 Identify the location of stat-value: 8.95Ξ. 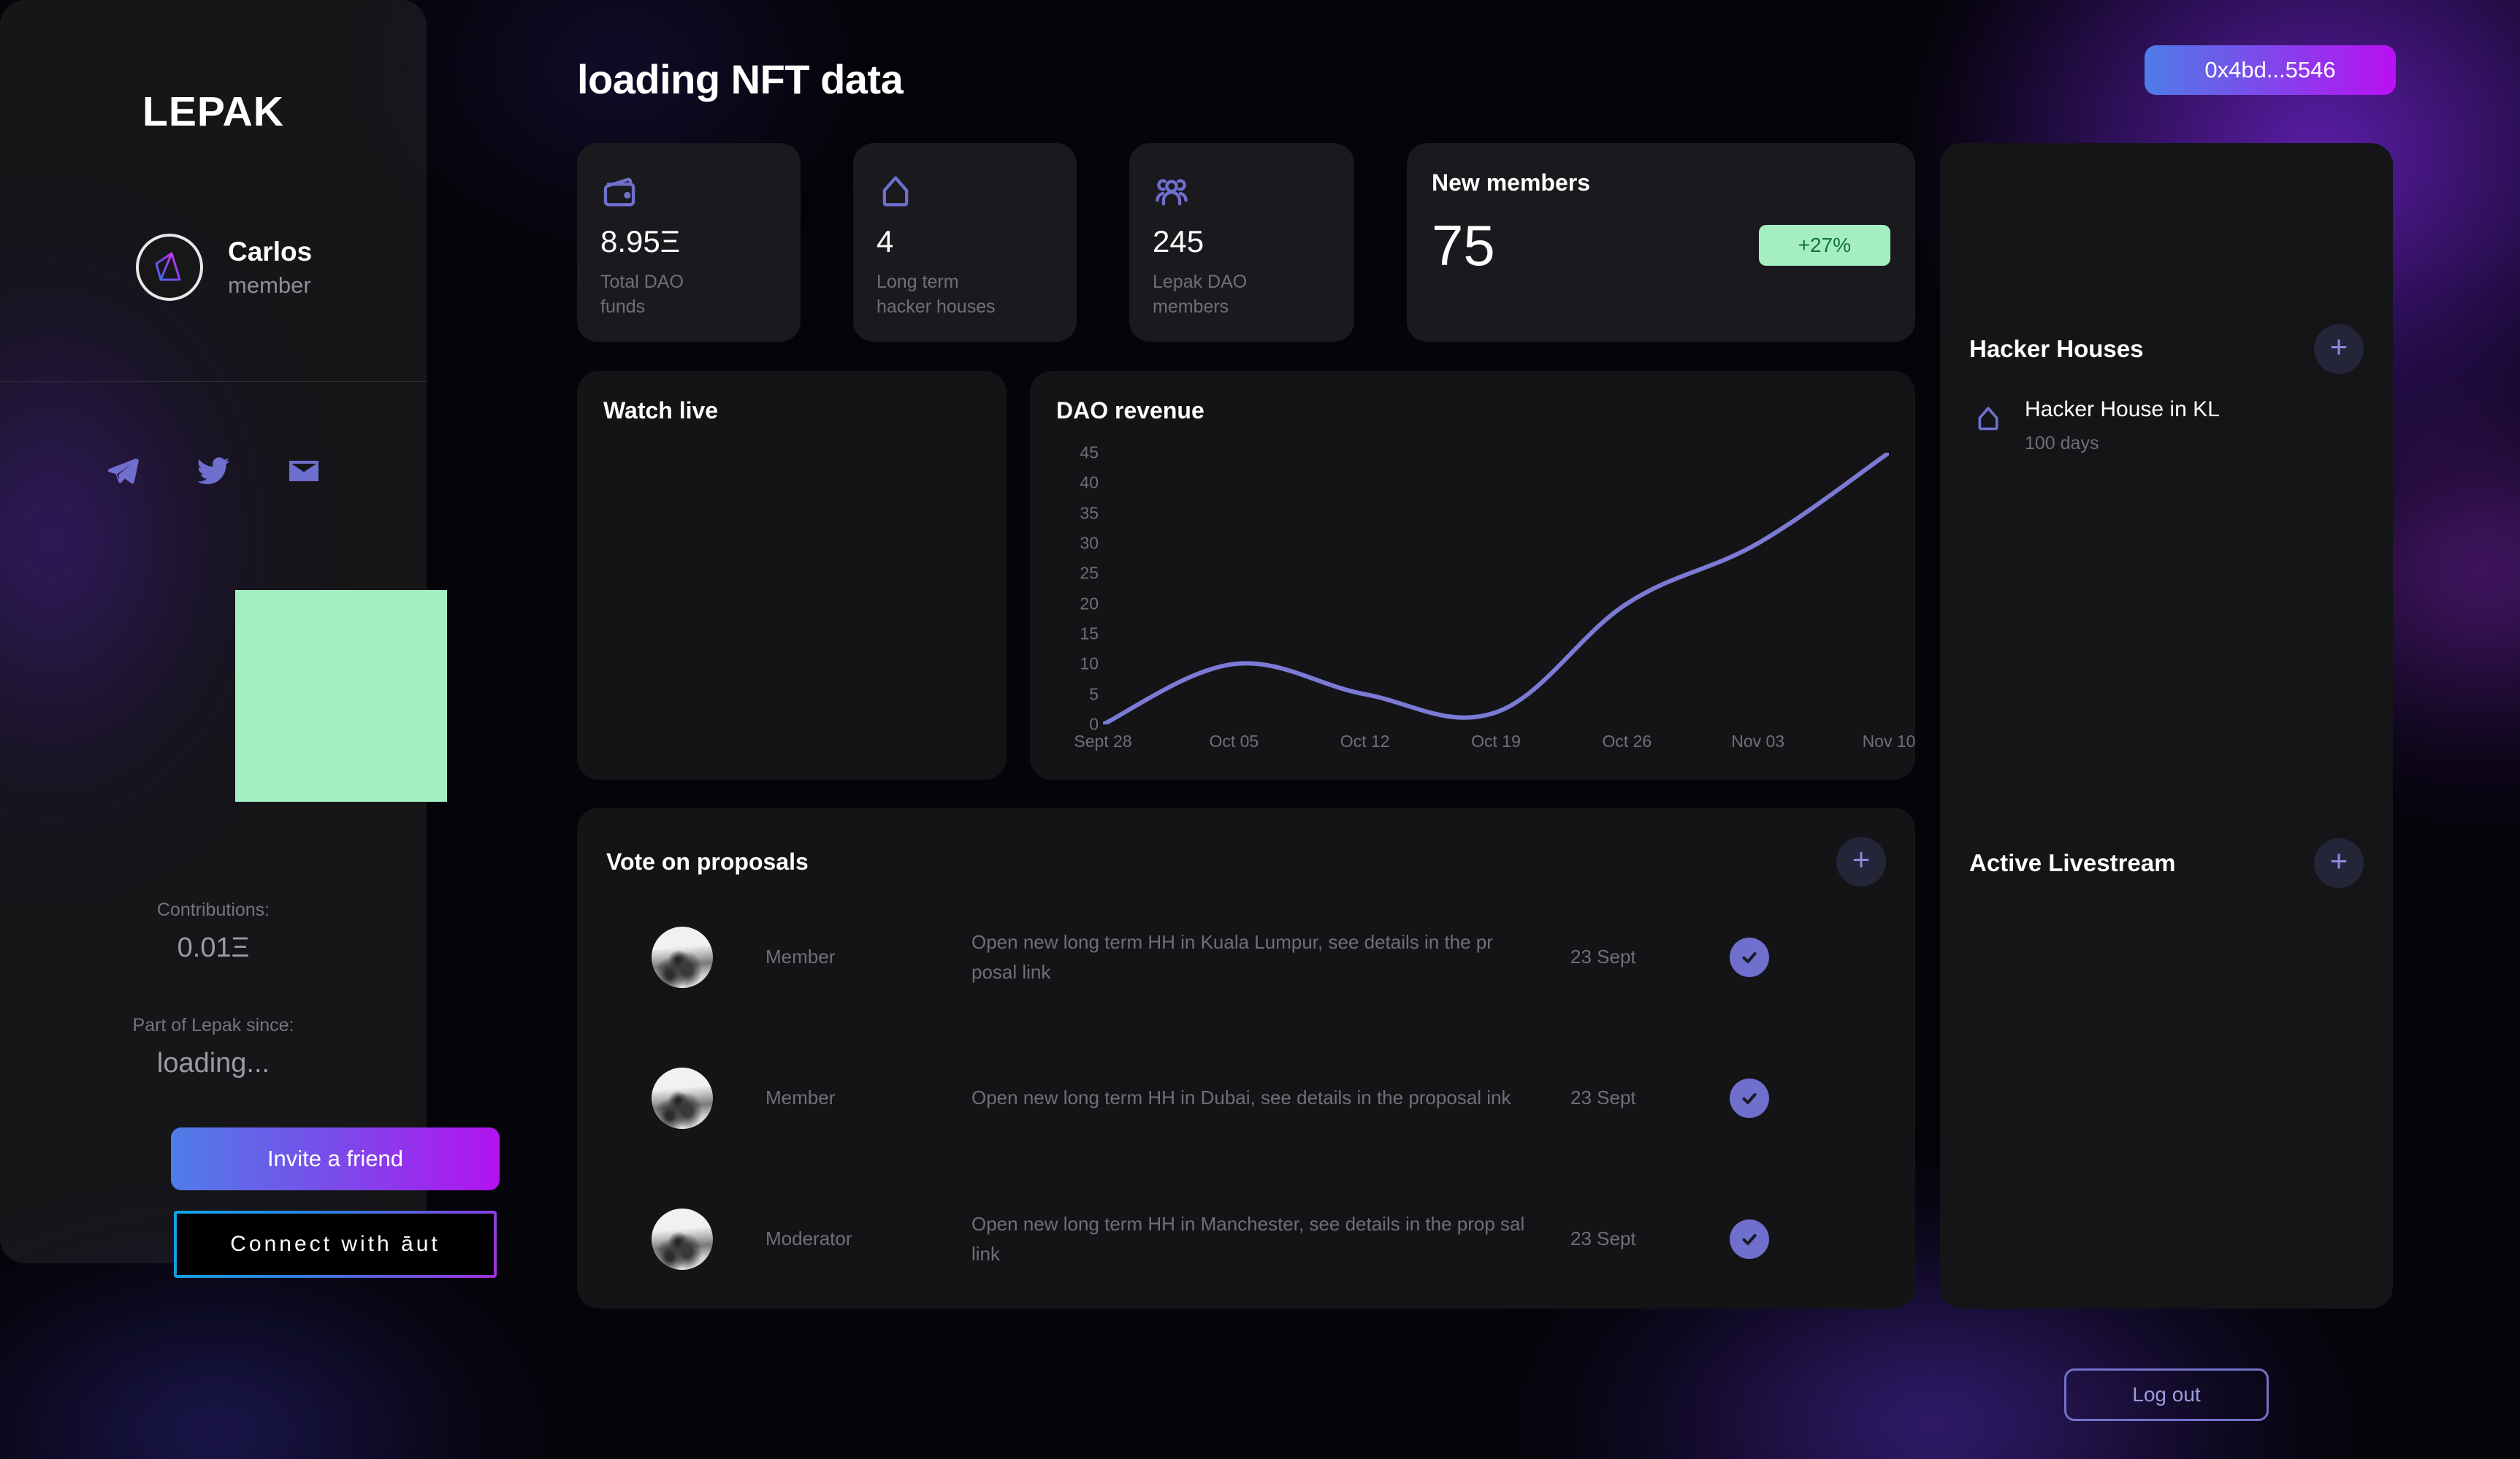
(640, 242).